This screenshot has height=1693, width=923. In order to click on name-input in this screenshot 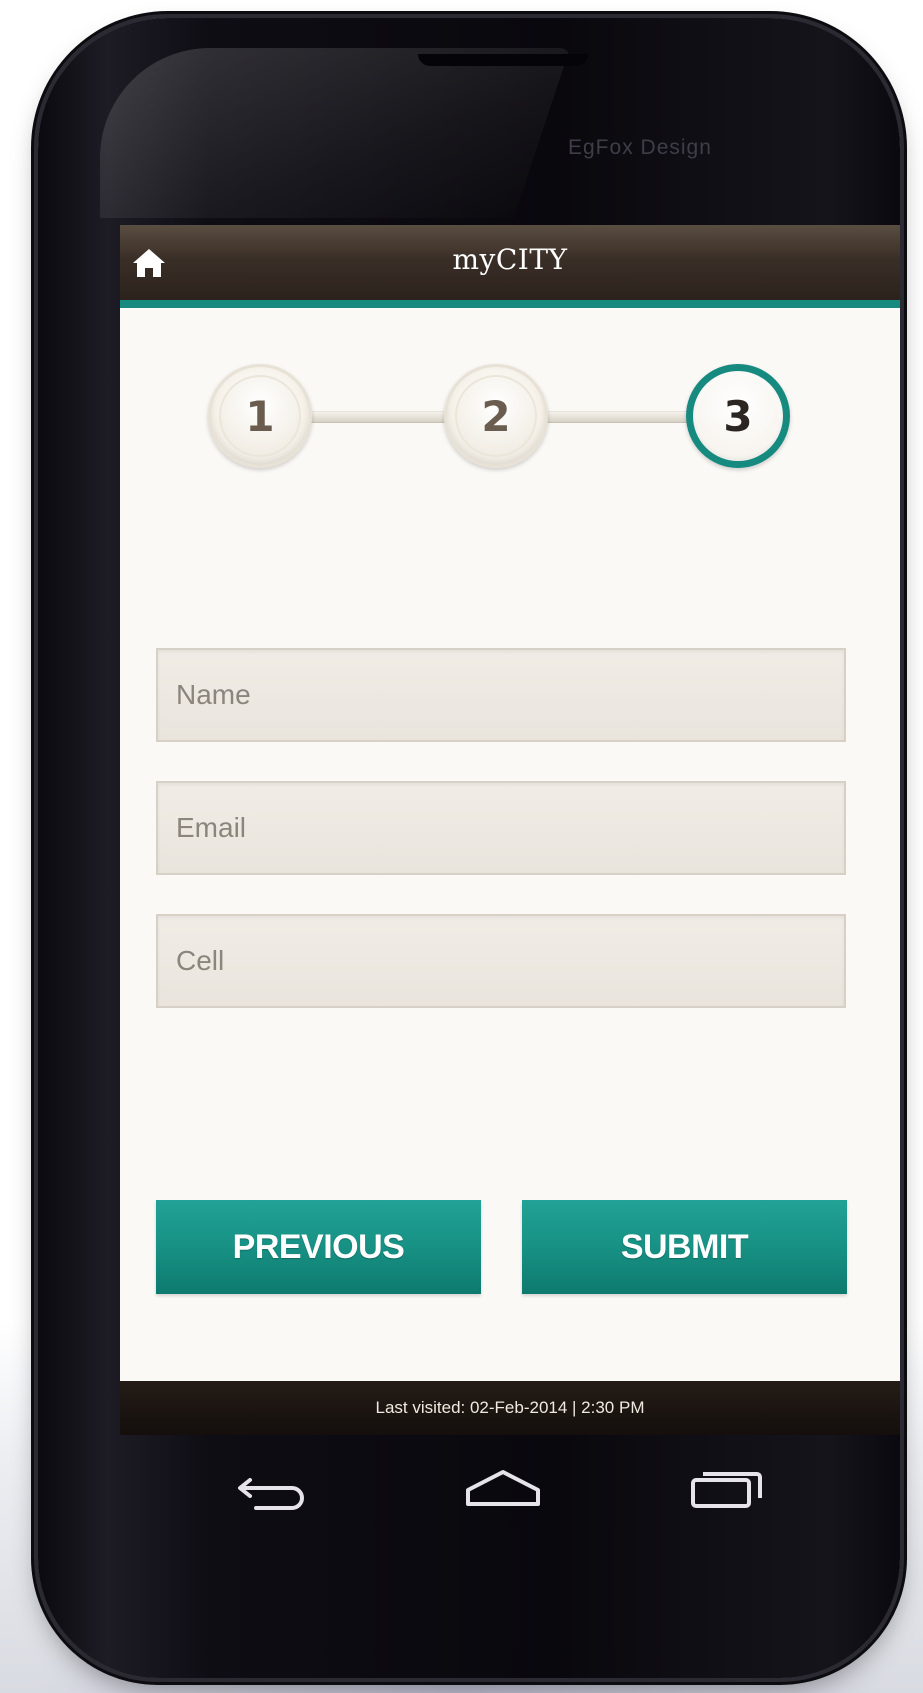, I will do `click(501, 695)`.